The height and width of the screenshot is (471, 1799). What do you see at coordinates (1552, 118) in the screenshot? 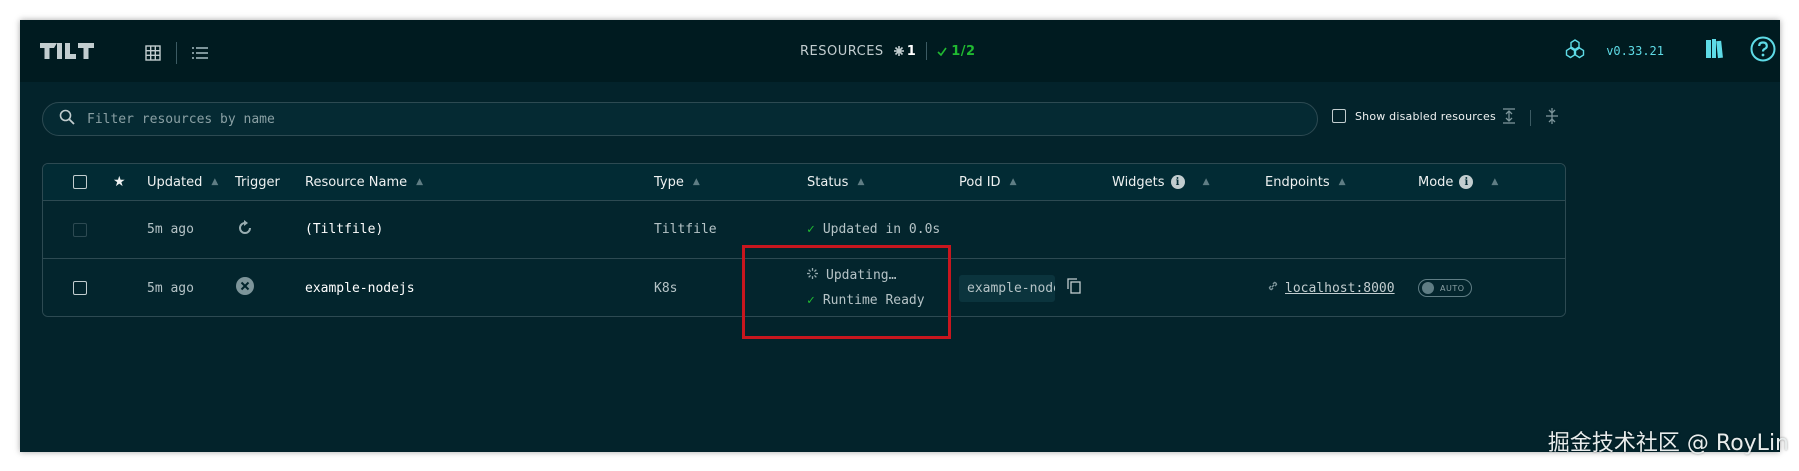
I see `collapse-all-icon` at bounding box center [1552, 118].